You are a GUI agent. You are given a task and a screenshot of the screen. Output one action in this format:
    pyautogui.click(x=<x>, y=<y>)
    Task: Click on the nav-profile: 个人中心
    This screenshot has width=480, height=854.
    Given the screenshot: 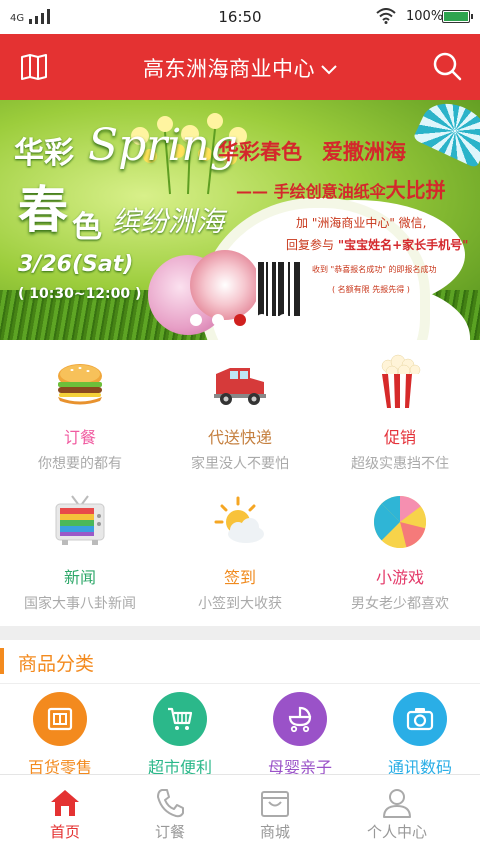 What is the action you would take?
    pyautogui.click(x=397, y=814)
    